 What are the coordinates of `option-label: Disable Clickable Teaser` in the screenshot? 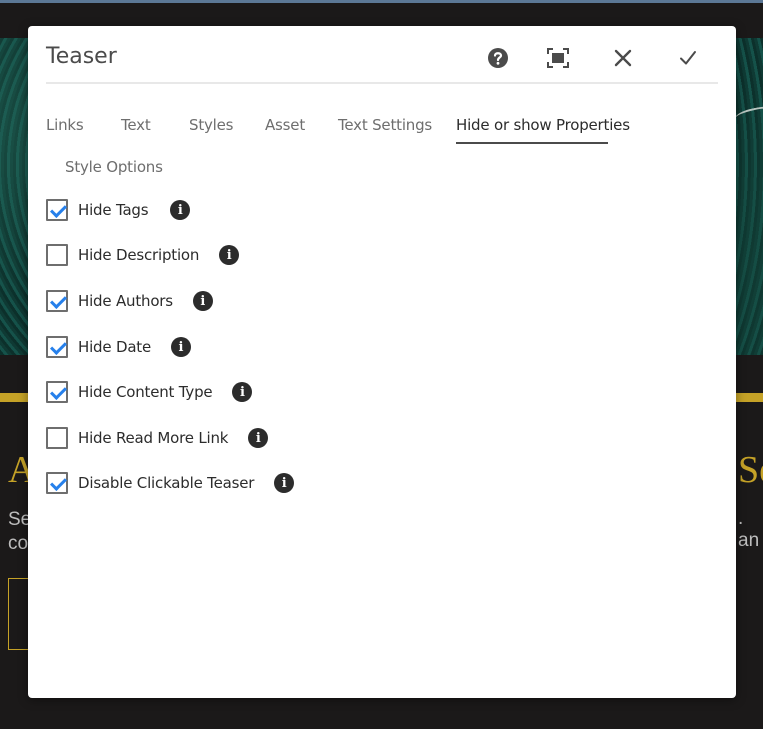 It's located at (166, 483).